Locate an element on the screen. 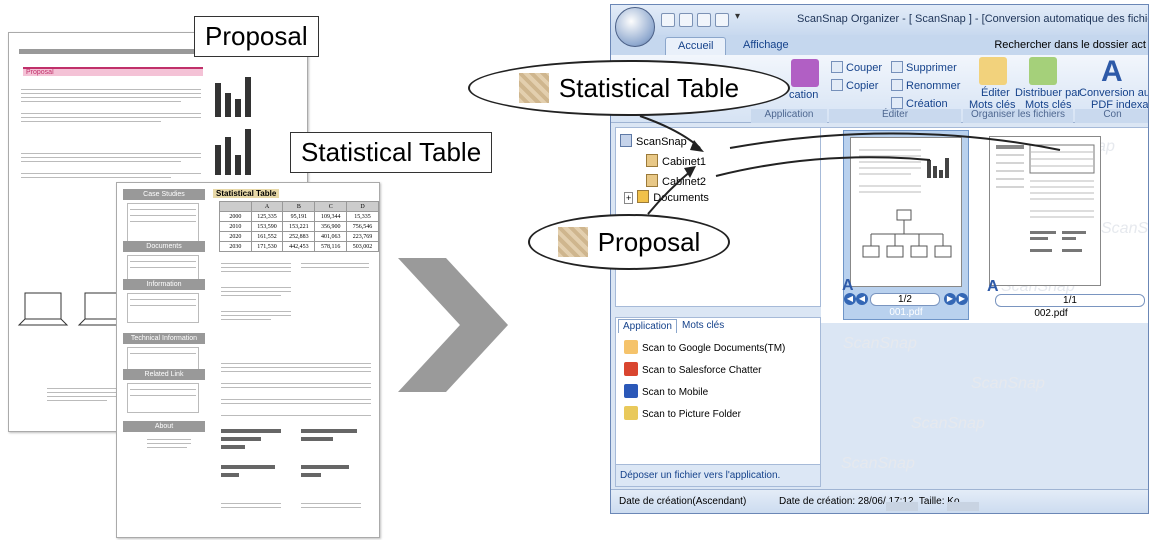  balloon-statistical-table: Statistical Table is located at coordinates (629, 88).